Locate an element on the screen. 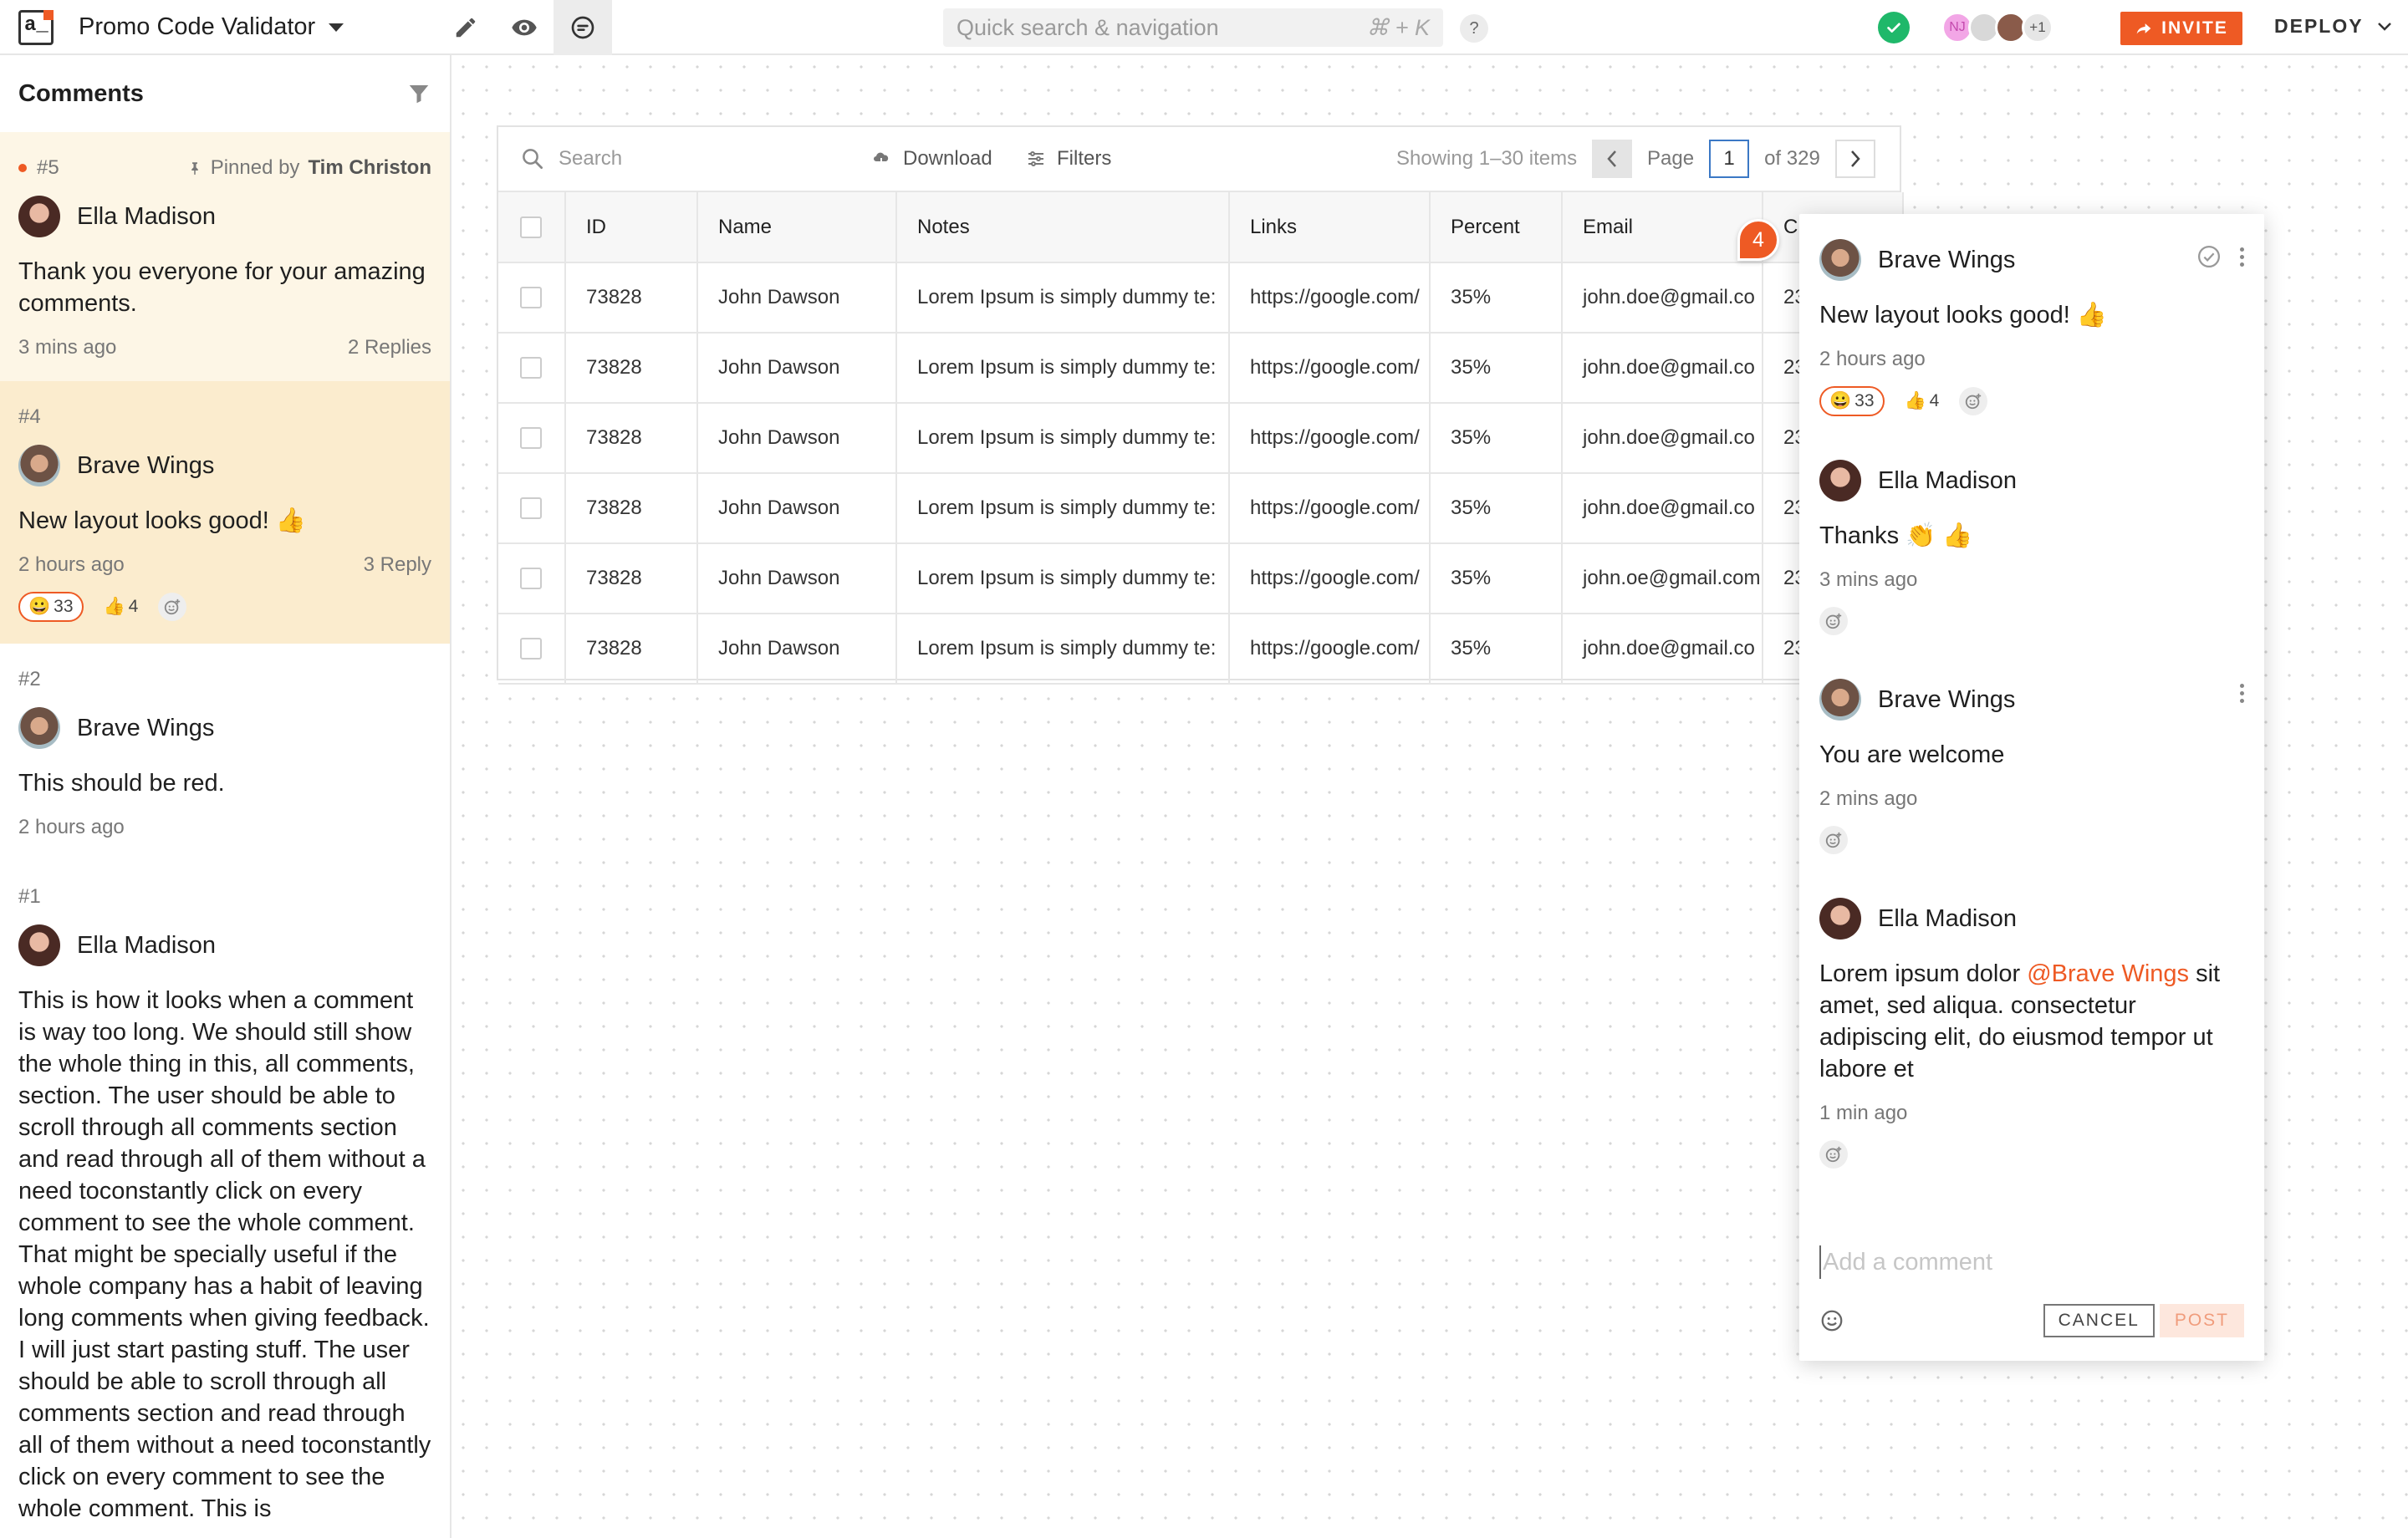 The image size is (2408, 1538). table-cell: https://google.com/ is located at coordinates (1330, 438).